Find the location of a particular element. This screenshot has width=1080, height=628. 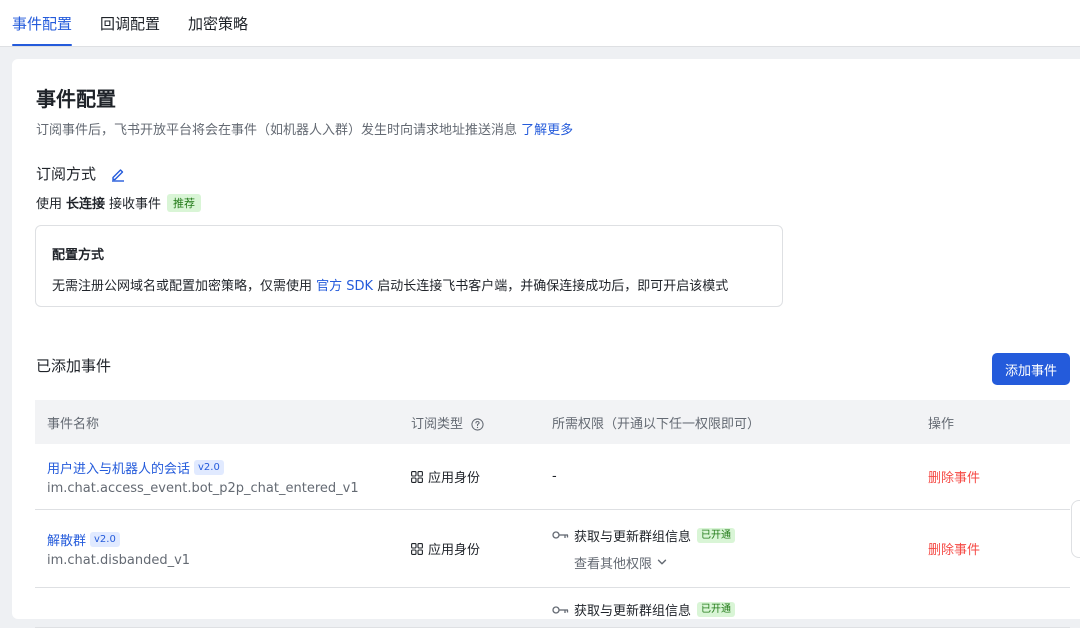

event-code: im.chat.disbanded_v1 is located at coordinates (119, 560).